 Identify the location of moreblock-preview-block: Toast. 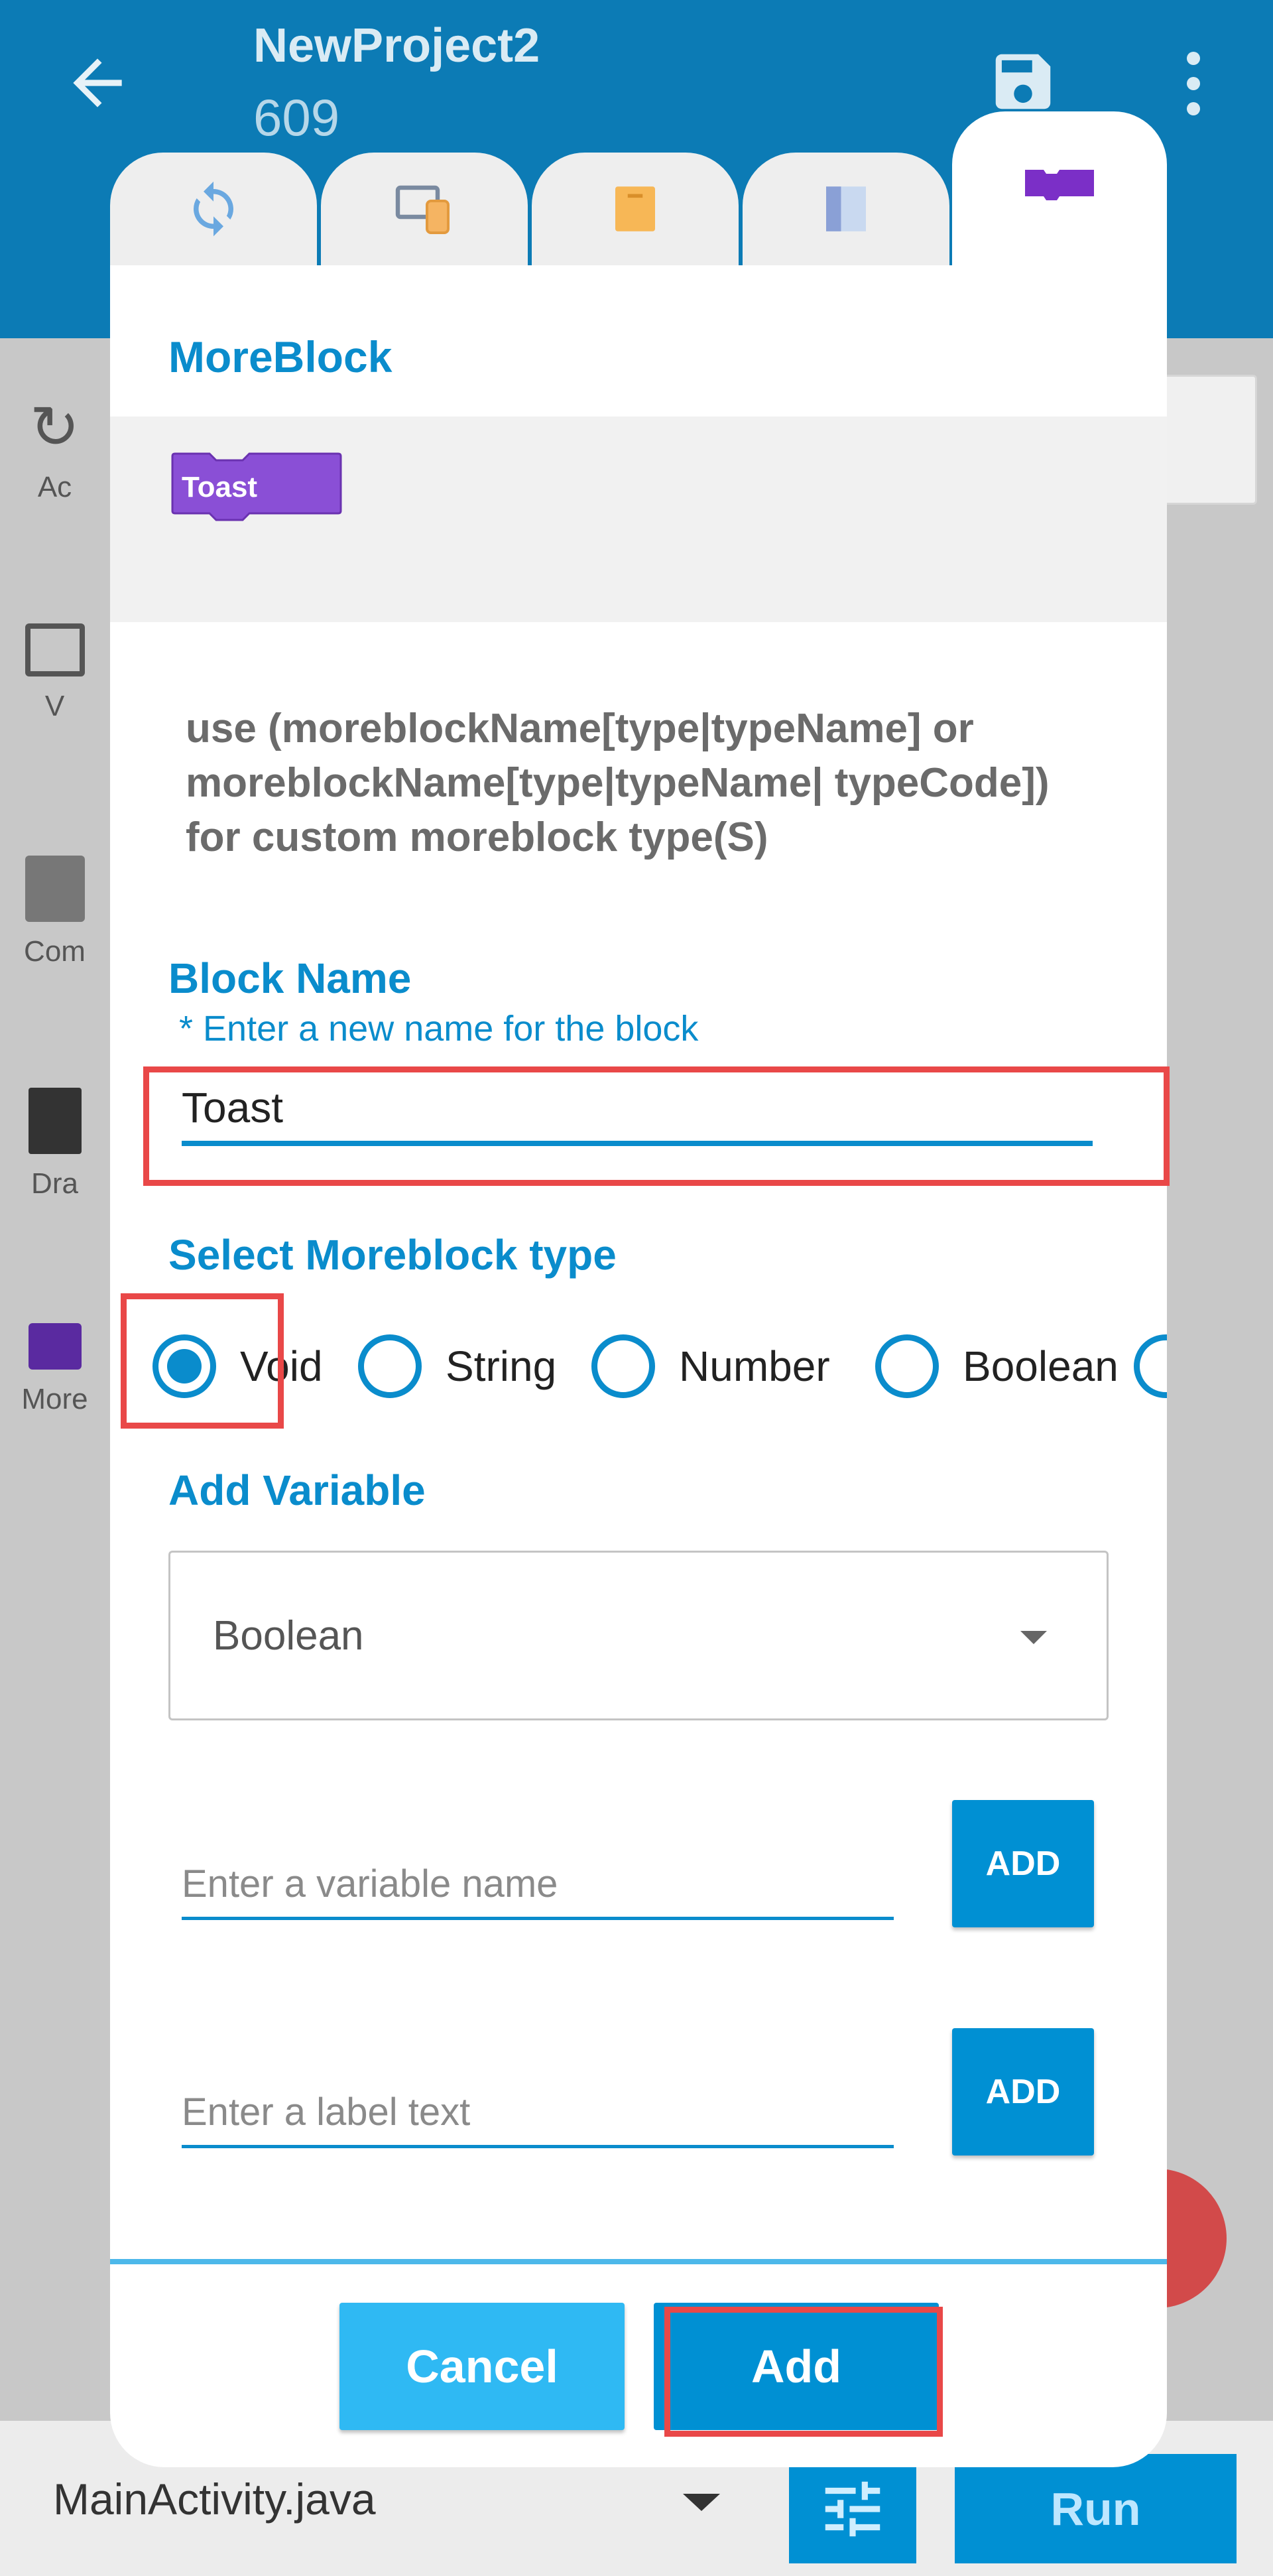
(256, 488).